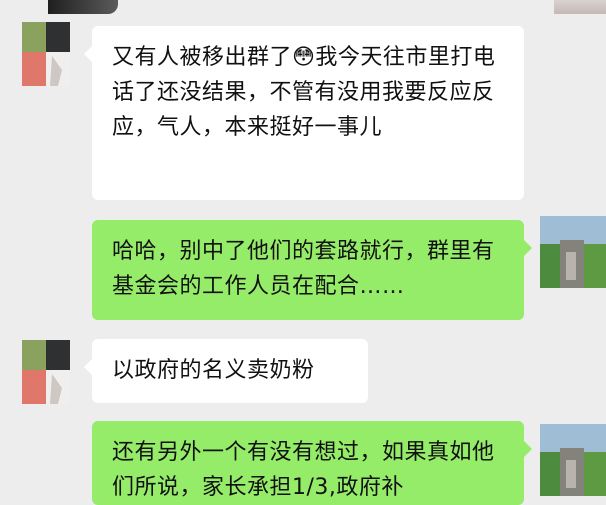 The height and width of the screenshot is (505, 606). What do you see at coordinates (303, 470) in the screenshot?
I see `message-text: 还有另外一个有没有想过，如果真如他们所说，家长承担1/3,政府补` at bounding box center [303, 470].